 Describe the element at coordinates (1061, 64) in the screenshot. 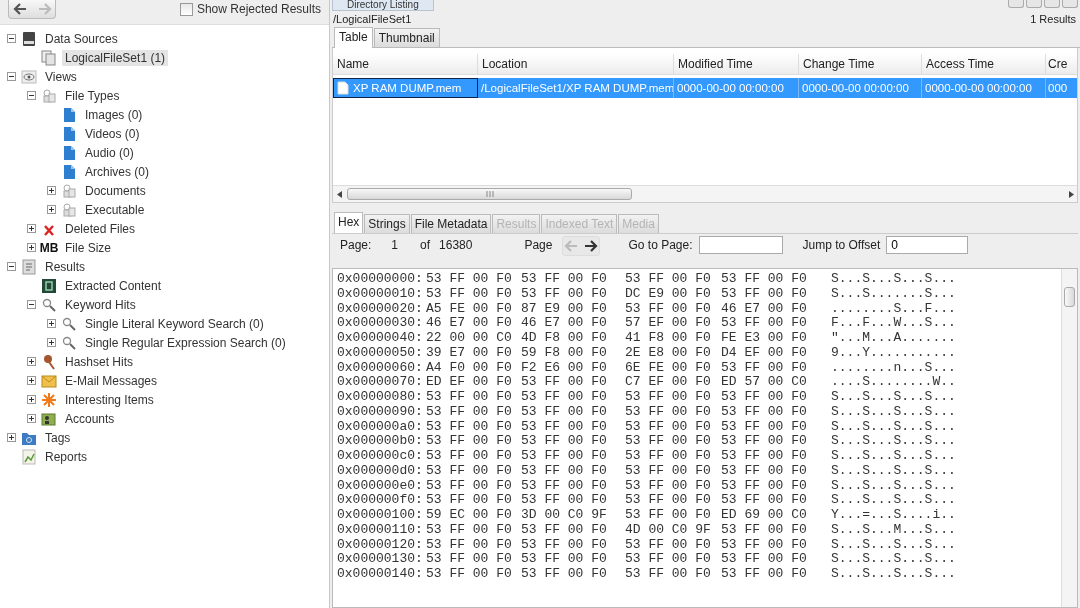

I see `column-header: Cre` at that location.